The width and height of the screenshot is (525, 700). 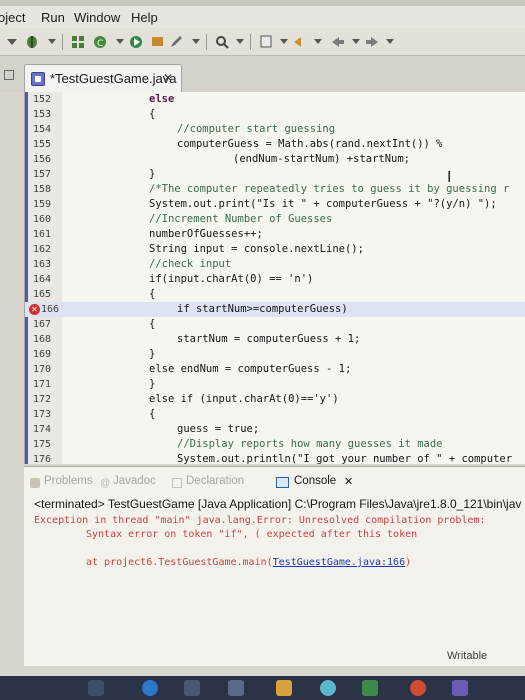 I want to click on java-file-icon, so click(x=38, y=79).